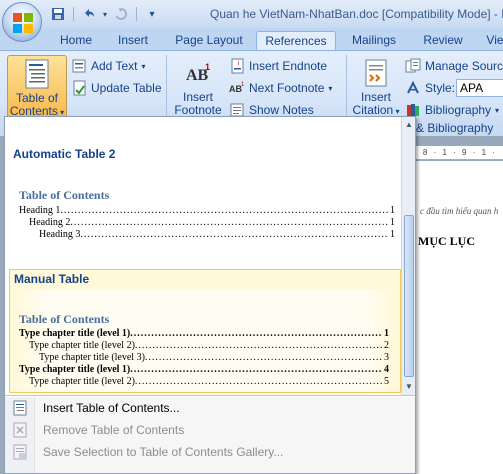 This screenshot has width=503, height=474. I want to click on customize-icon: ▾, so click(152, 14).